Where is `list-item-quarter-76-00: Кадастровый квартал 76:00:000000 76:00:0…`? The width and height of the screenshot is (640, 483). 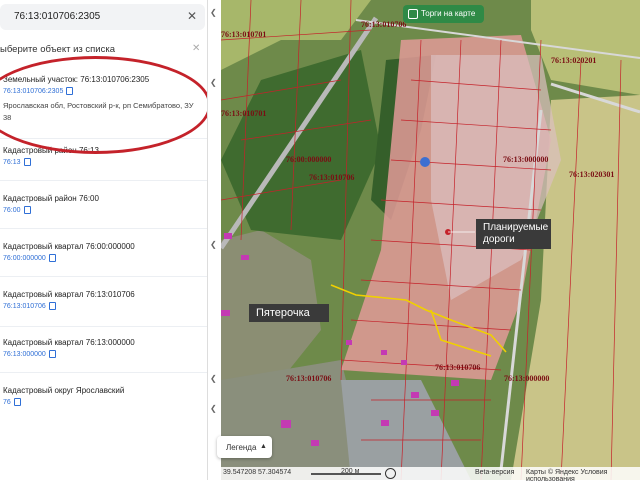
list-item-quarter-76-00: Кадастровый квартал 76:00:000000 76:00:0… is located at coordinates (69, 252).